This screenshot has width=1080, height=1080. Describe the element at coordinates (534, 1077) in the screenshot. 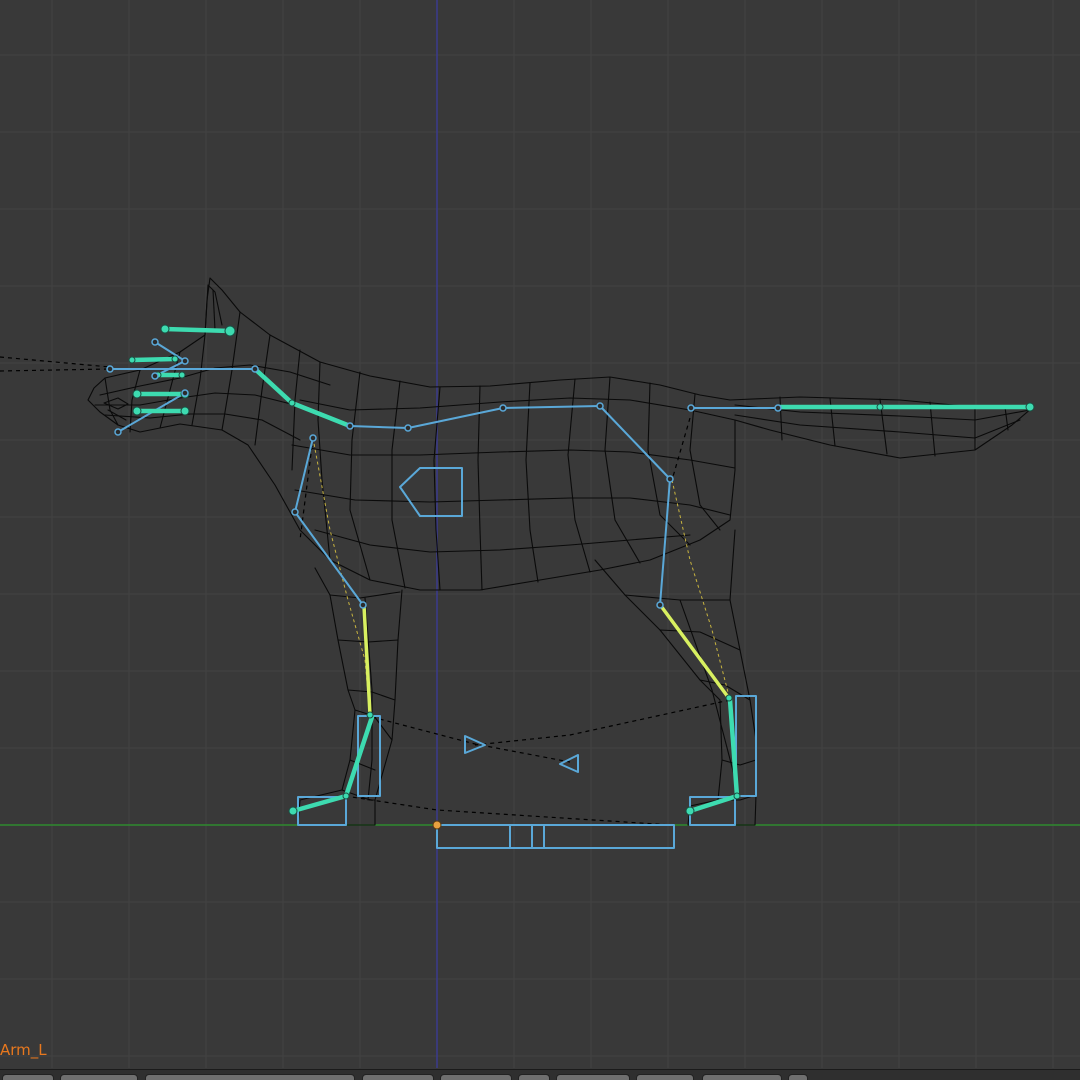

I see `pivot-icon` at that location.